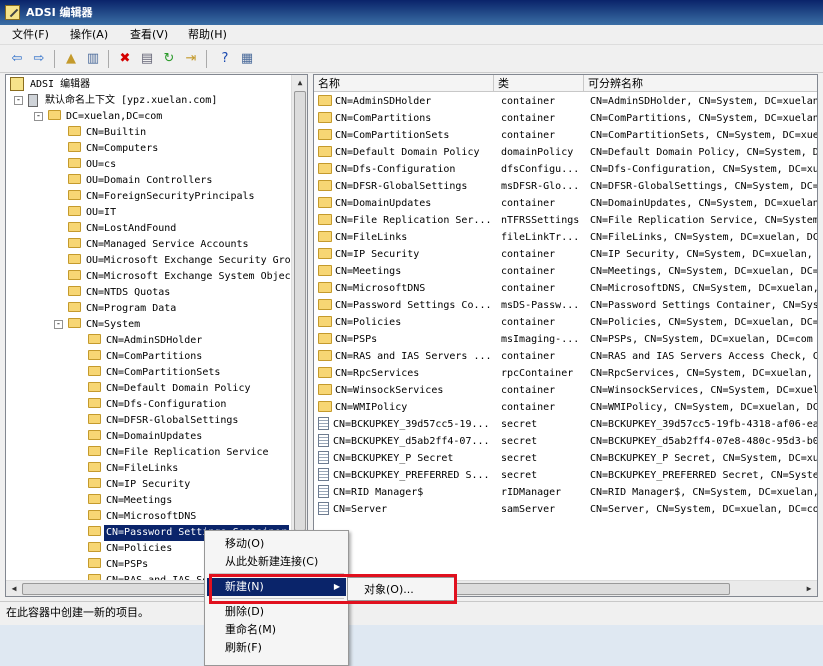  What do you see at coordinates (146, 437) in the screenshot?
I see `tree-node: CN=DomainUpdates` at bounding box center [146, 437].